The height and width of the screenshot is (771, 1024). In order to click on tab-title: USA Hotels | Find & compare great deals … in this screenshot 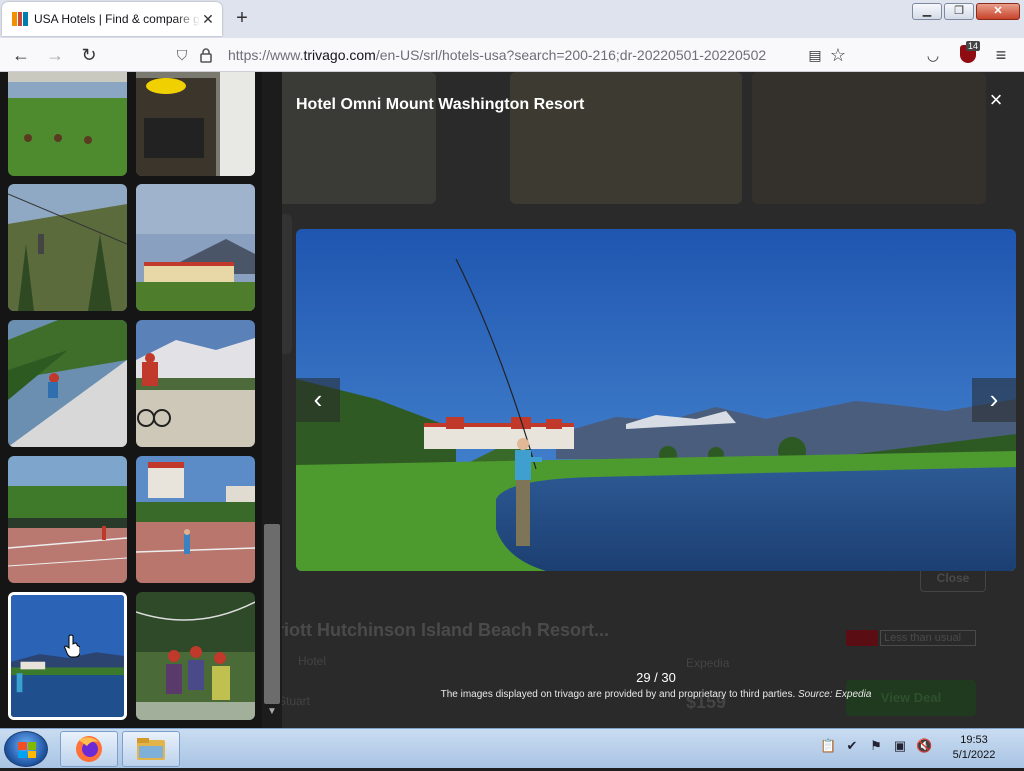, I will do `click(117, 19)`.